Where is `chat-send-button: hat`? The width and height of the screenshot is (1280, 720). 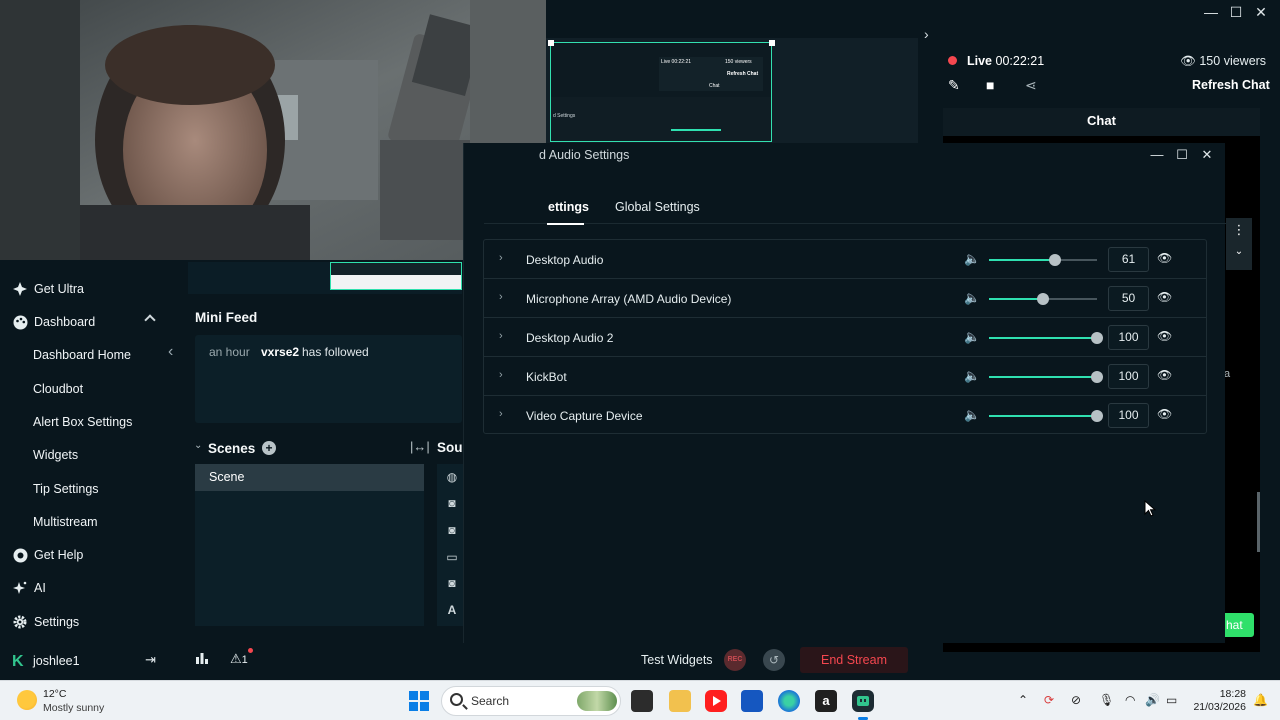
chat-send-button: hat is located at coordinates (1237, 625).